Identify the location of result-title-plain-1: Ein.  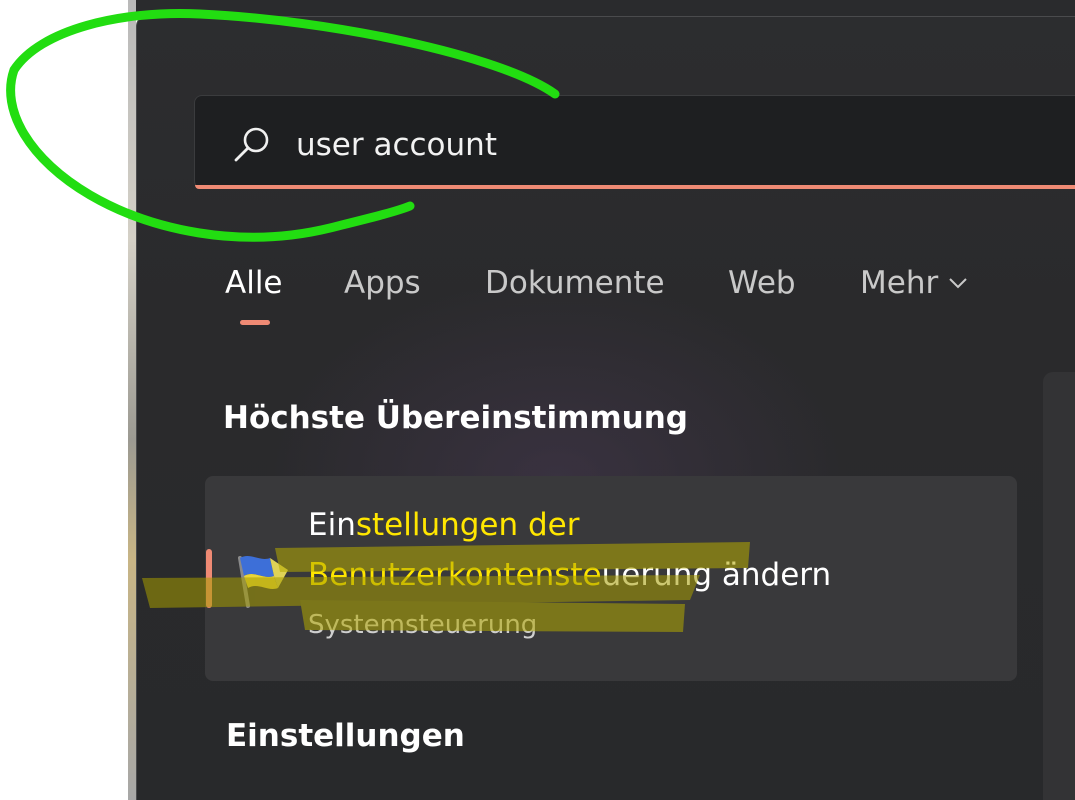
(332, 525).